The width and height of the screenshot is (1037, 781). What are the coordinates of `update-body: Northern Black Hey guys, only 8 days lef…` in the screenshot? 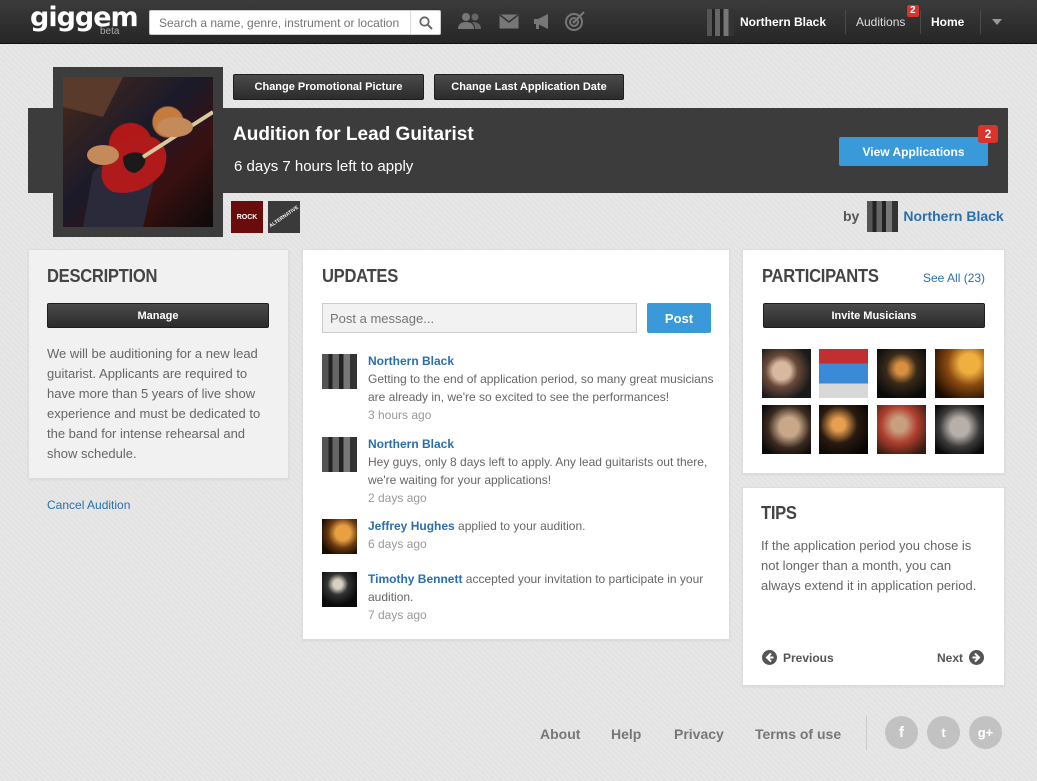 It's located at (543, 471).